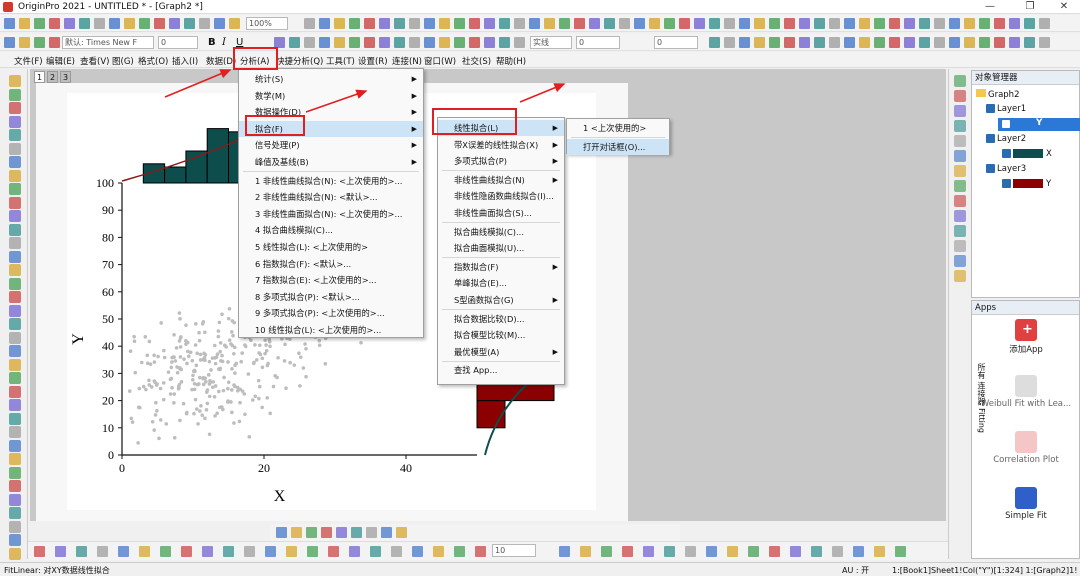 This screenshot has height=576, width=1080. What do you see at coordinates (60, 61) in the screenshot?
I see `menu-item: 编辑(E)` at bounding box center [60, 61].